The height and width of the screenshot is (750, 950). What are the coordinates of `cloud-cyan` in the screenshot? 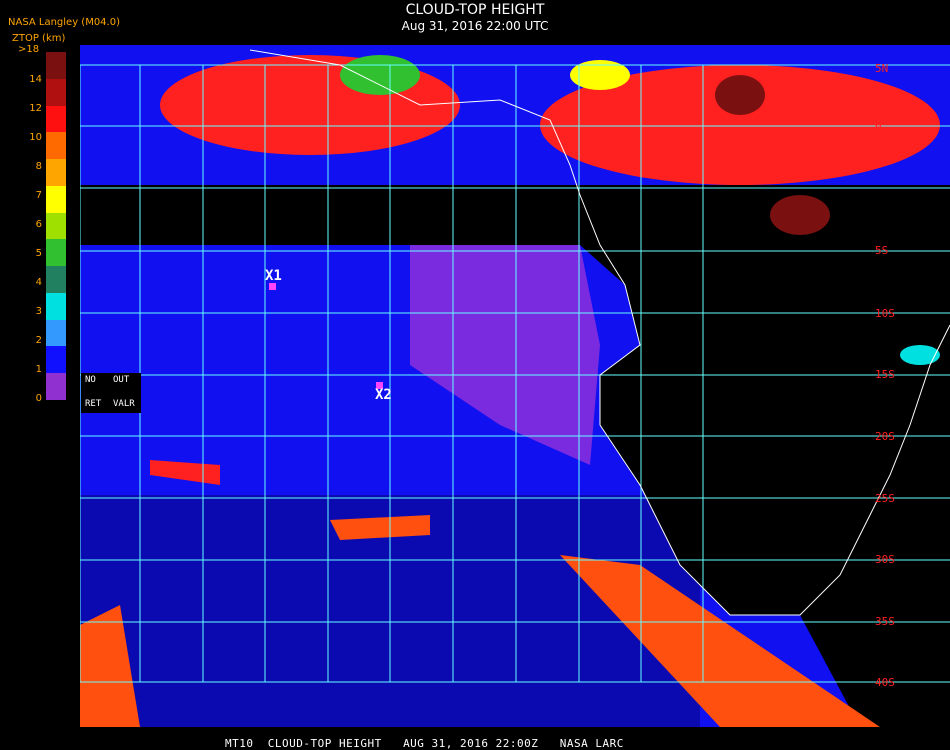 It's located at (920, 355).